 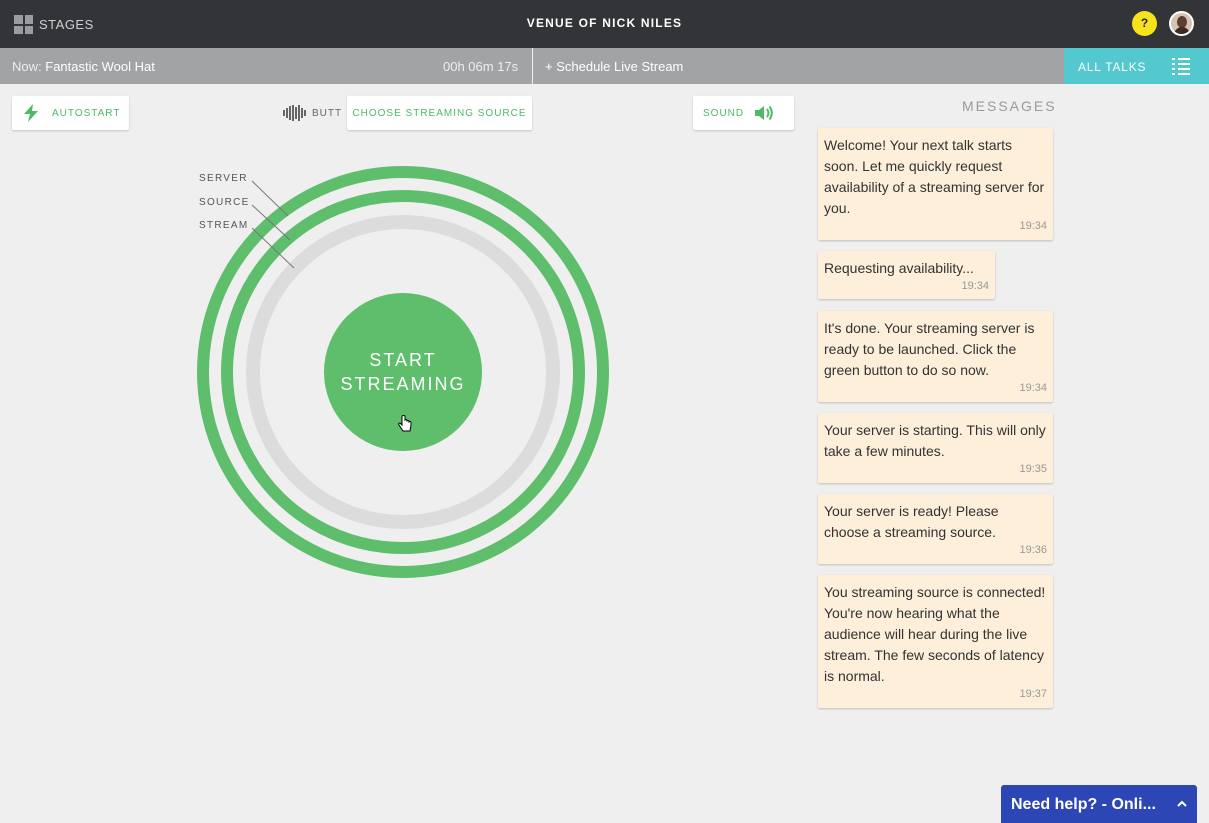 What do you see at coordinates (1144, 23) in the screenshot?
I see `help-button: ?` at bounding box center [1144, 23].